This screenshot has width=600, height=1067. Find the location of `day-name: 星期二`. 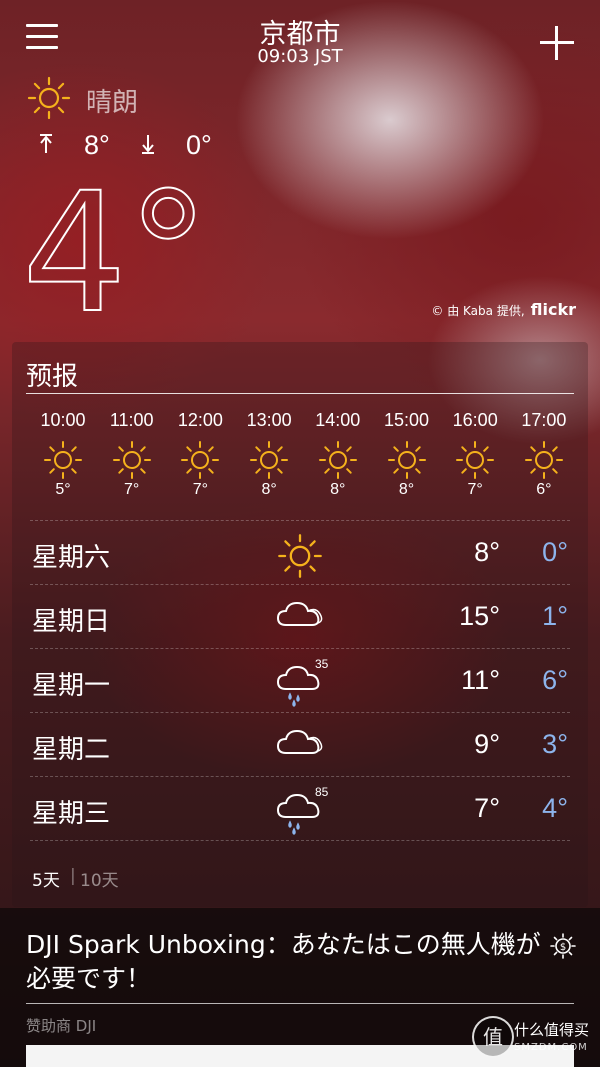

day-name: 星期二 is located at coordinates (71, 750).